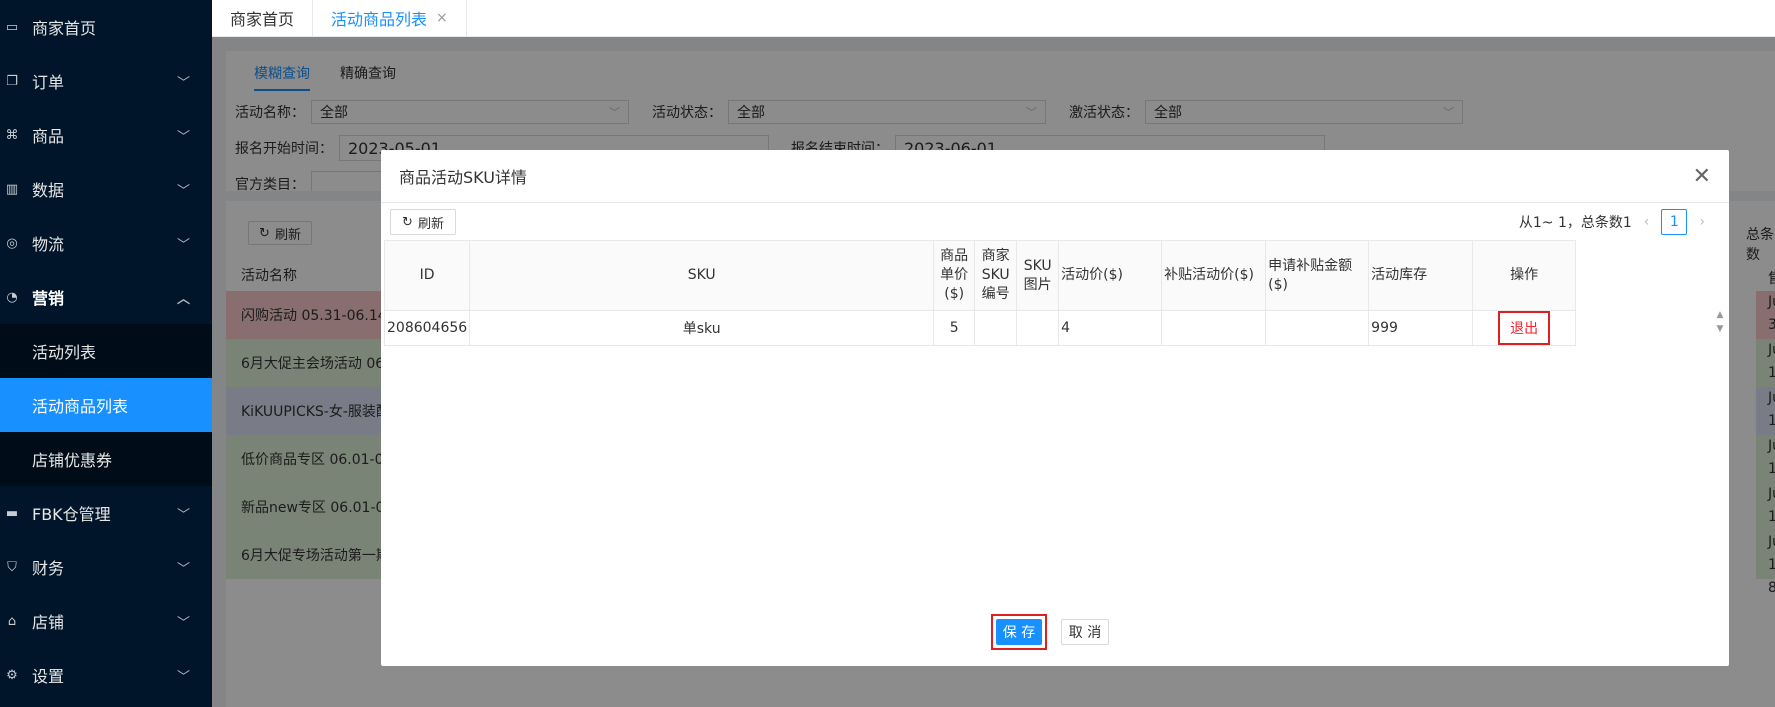 This screenshot has height=707, width=1775. I want to click on tab-activity-products: 活动商品列表 ×, so click(390, 18).